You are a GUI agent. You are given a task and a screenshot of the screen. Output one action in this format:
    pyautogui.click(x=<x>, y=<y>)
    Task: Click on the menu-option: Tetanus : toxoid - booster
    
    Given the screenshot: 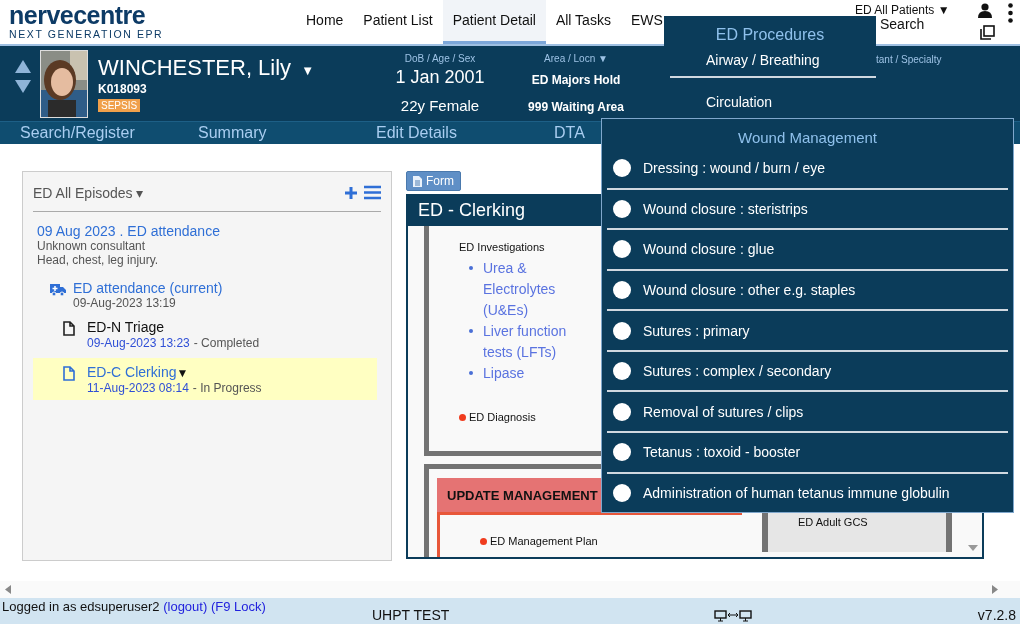 What is the action you would take?
    pyautogui.click(x=807, y=453)
    